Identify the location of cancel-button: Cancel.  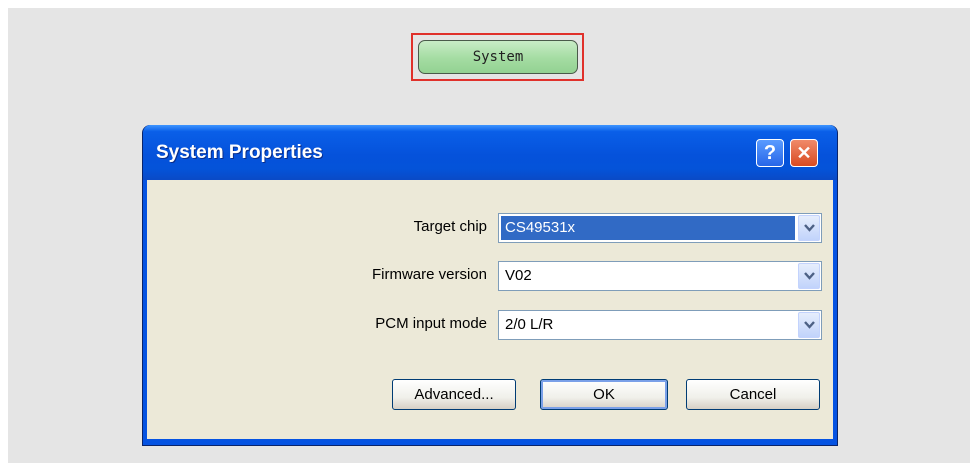
(753, 394).